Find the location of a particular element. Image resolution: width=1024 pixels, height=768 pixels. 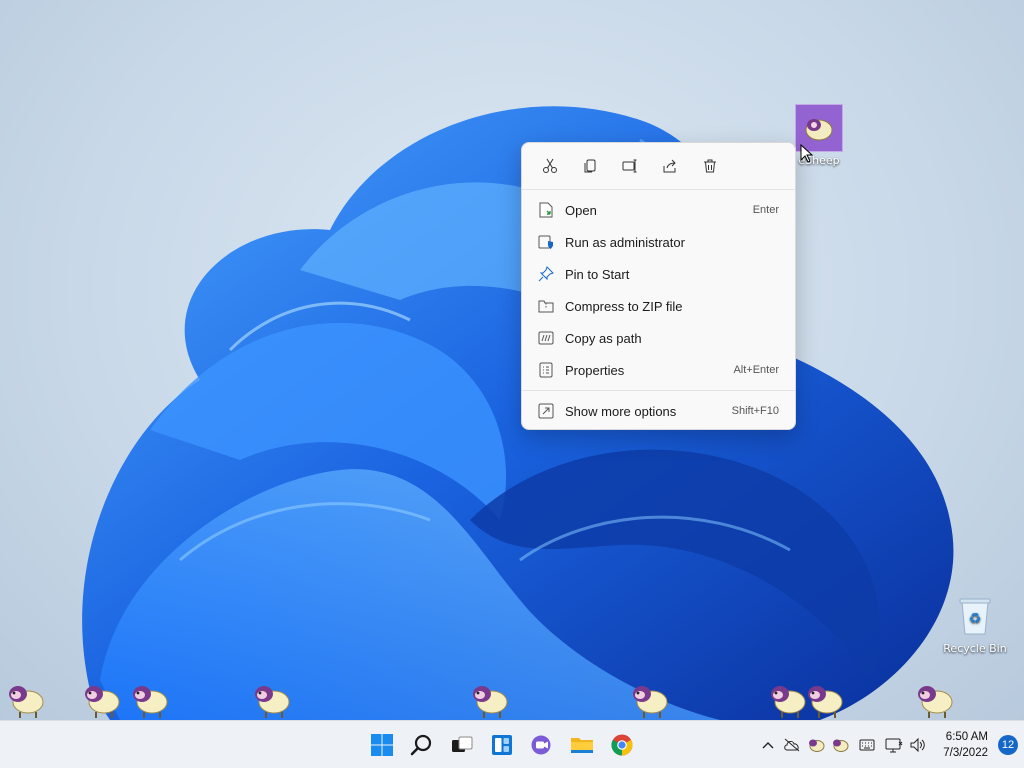

zip-folder-icon is located at coordinates (546, 306).